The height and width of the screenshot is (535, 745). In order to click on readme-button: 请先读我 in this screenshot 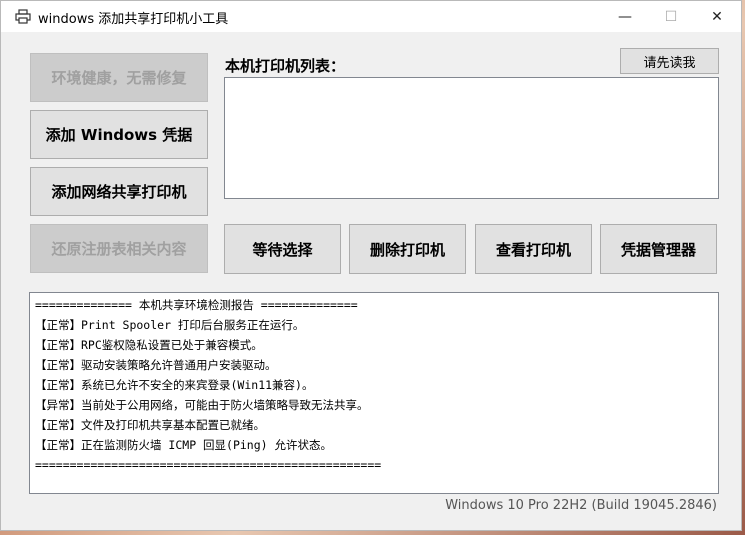, I will do `click(669, 61)`.